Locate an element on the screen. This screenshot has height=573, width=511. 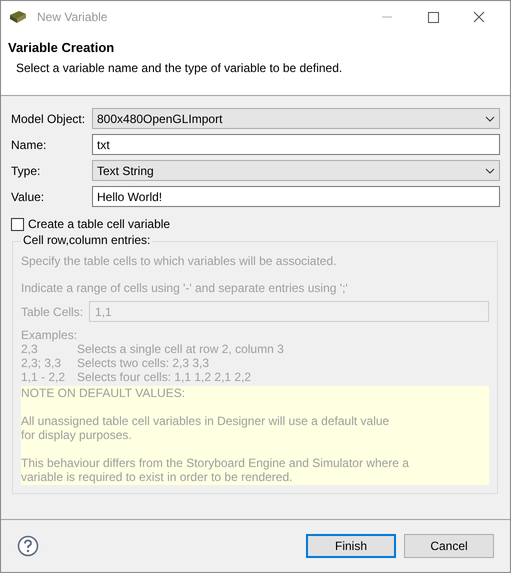
help-icon is located at coordinates (28, 546).